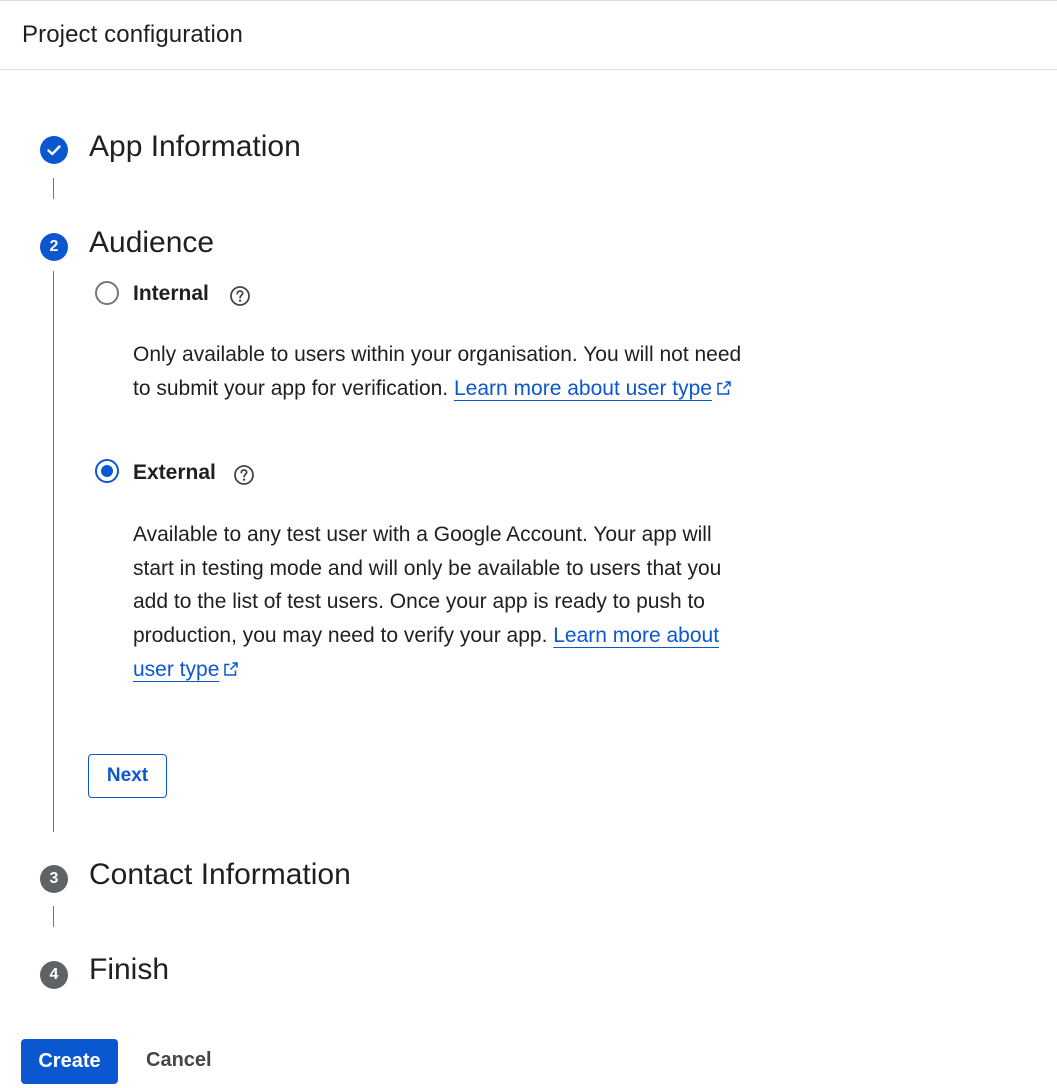 This screenshot has width=1057, height=1088. Describe the element at coordinates (132, 34) in the screenshot. I see `page-title: Project configuration` at that location.